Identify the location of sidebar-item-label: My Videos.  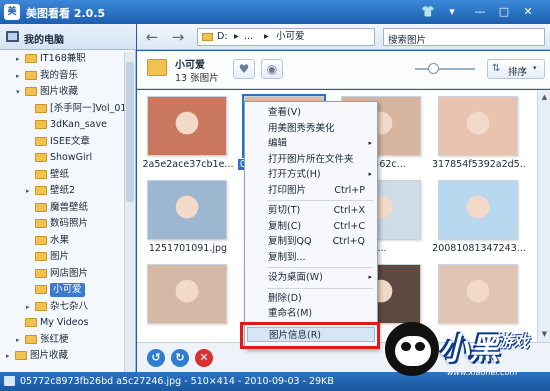
(64, 322).